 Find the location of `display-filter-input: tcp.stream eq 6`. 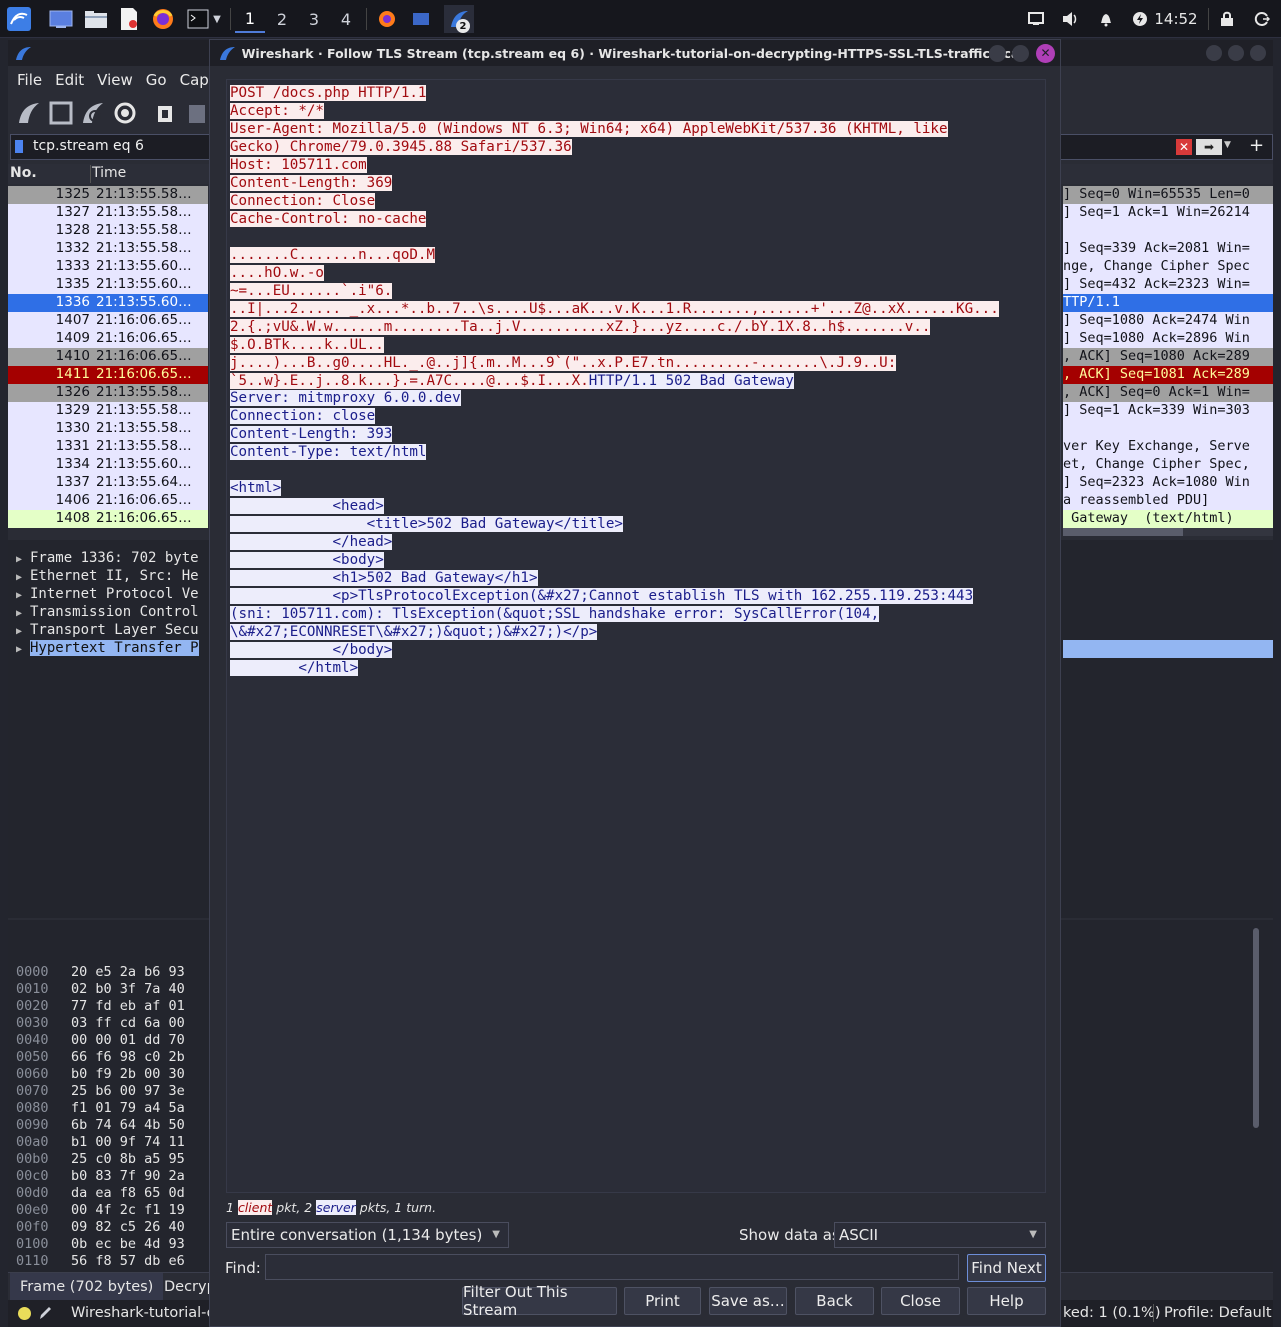

display-filter-input: tcp.stream eq 6 is located at coordinates (88, 146).